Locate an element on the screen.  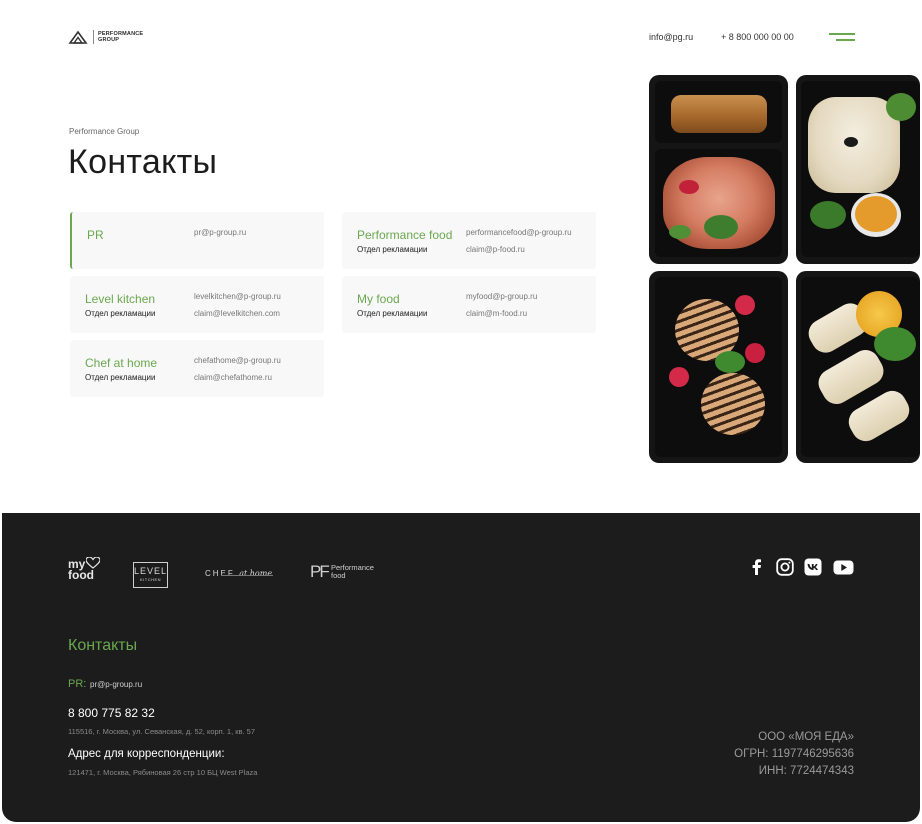
vk-icon is located at coordinates (813, 567).